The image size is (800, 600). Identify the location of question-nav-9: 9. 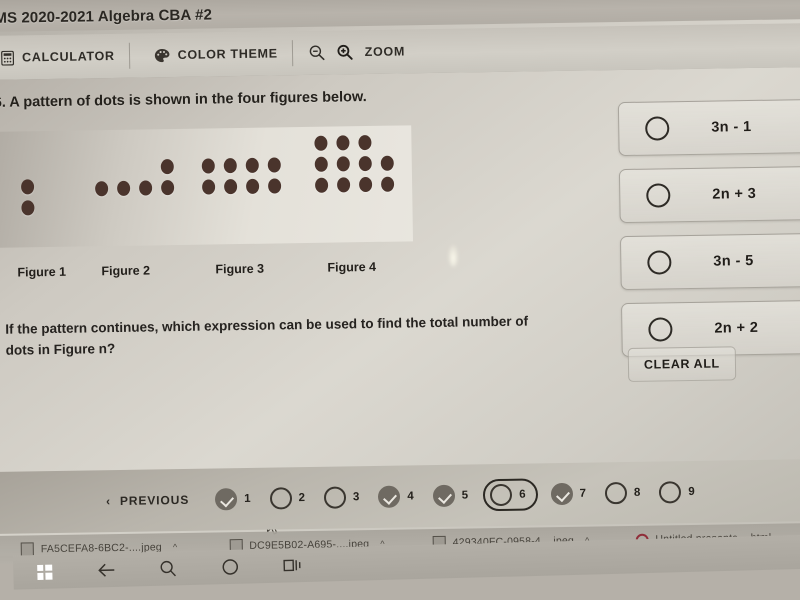
(677, 492).